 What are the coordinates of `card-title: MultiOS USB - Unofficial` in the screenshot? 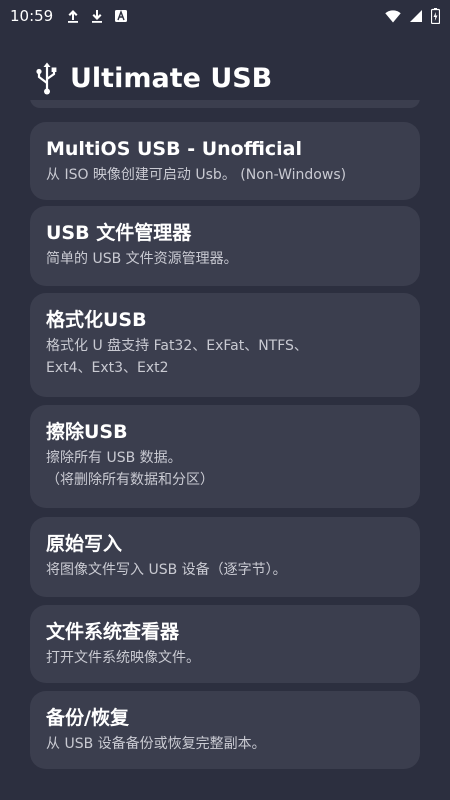 It's located at (174, 149).